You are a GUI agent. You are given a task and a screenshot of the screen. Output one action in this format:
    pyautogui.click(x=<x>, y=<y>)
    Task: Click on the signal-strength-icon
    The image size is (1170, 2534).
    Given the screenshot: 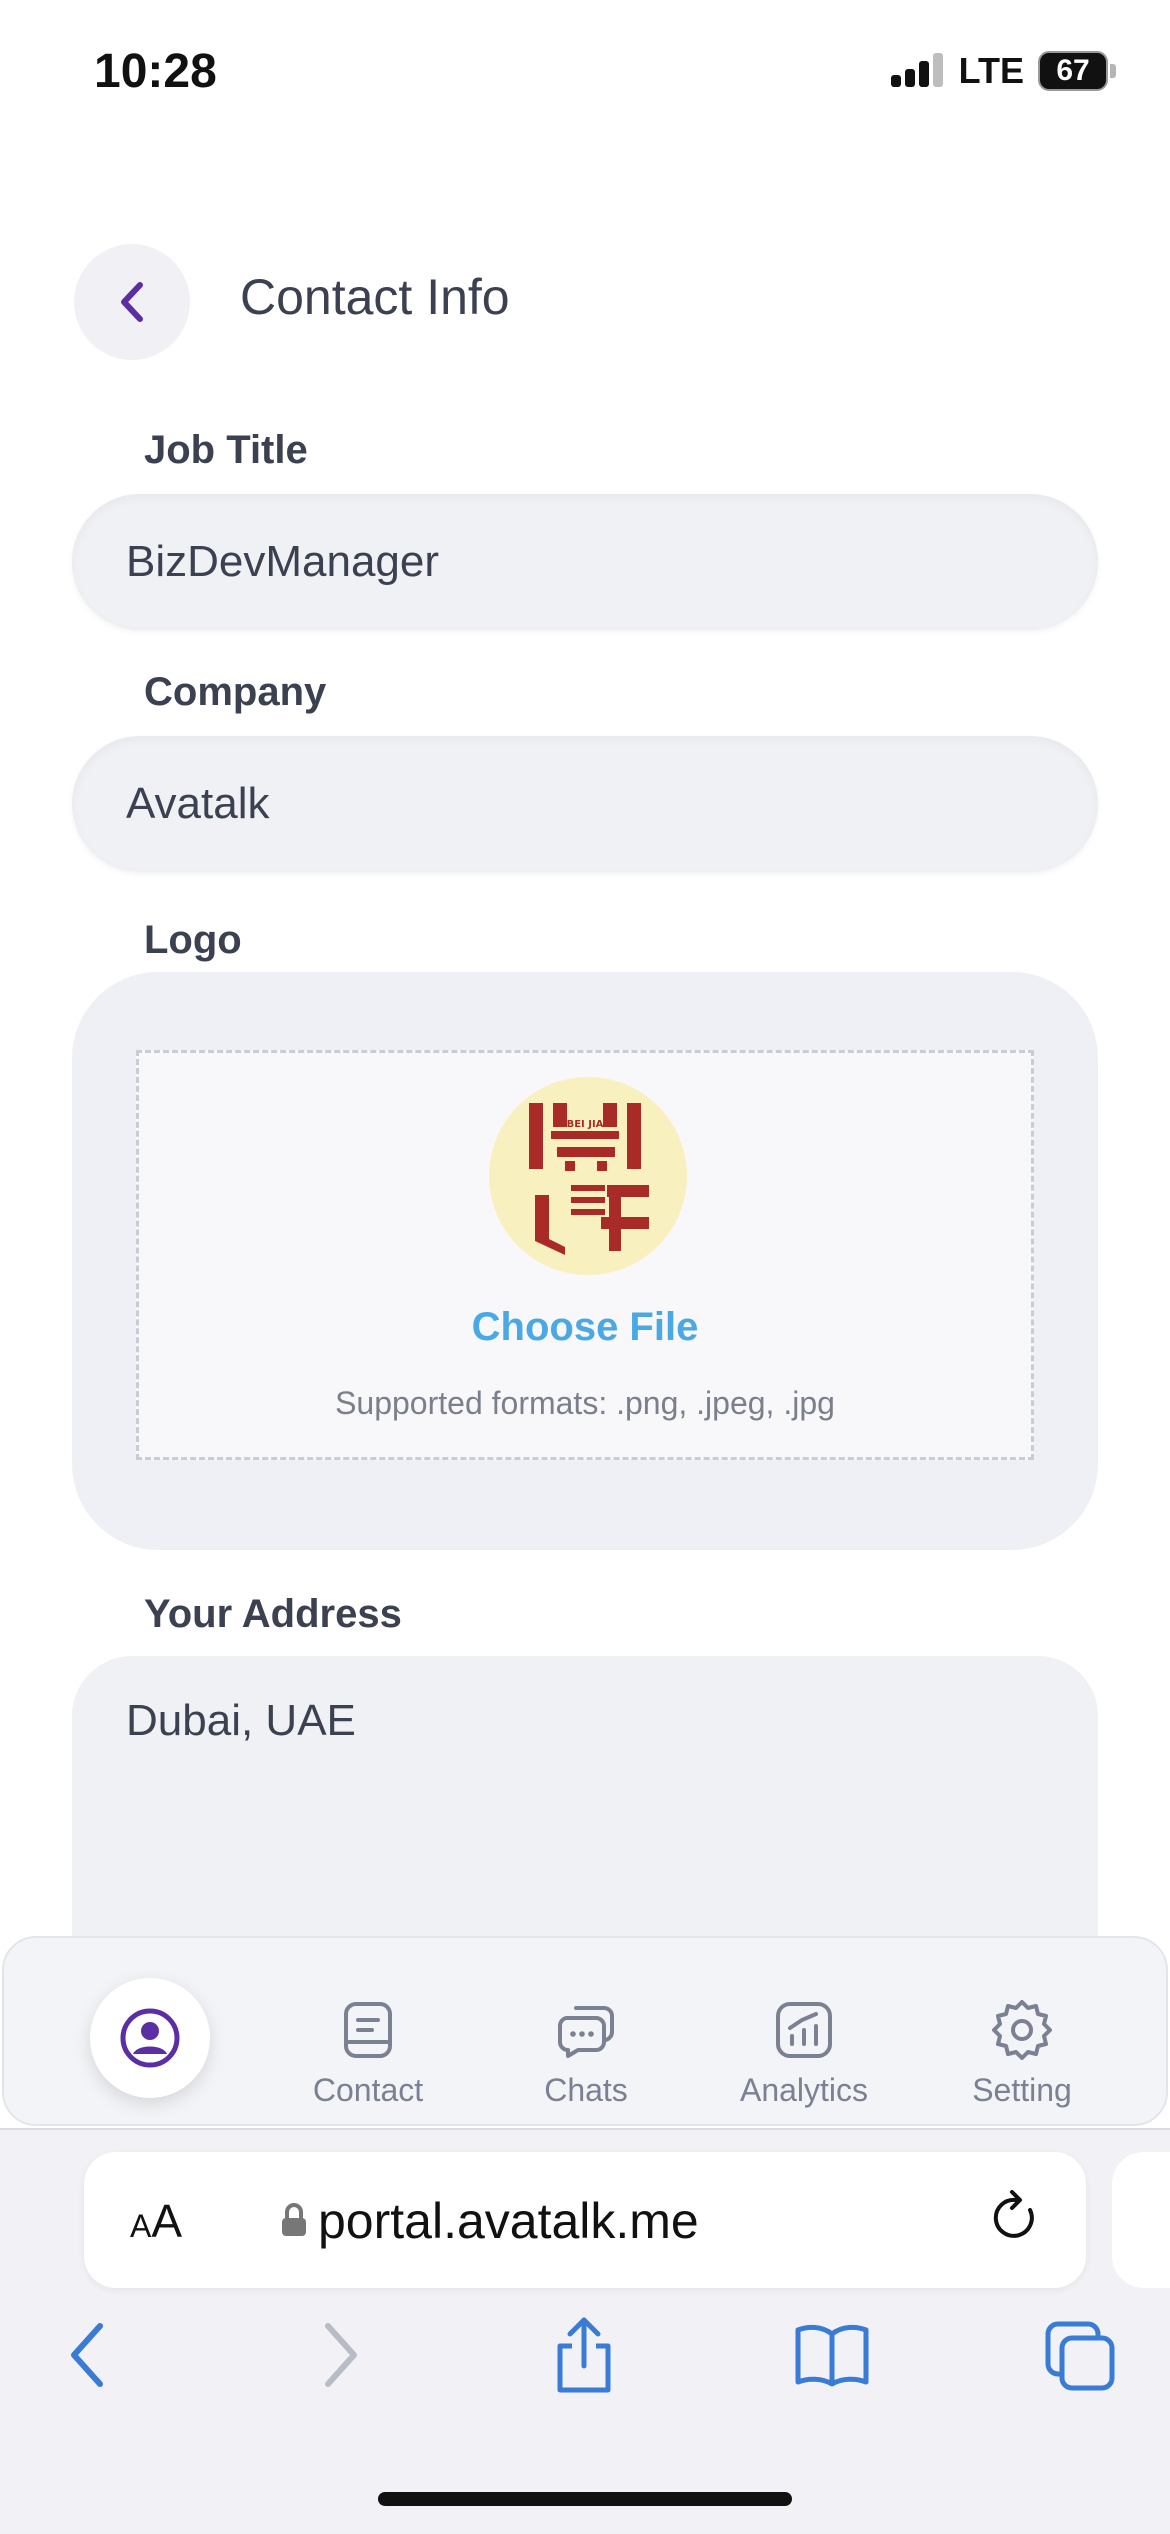 What is the action you would take?
    pyautogui.click(x=916, y=70)
    